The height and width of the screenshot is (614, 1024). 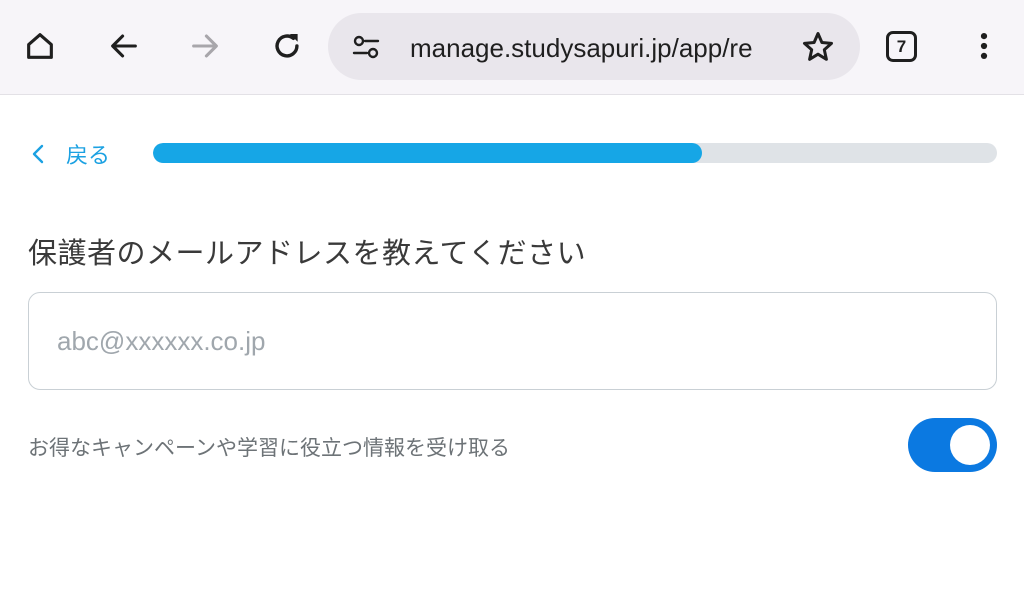 I want to click on optin-toggle, so click(x=952, y=445).